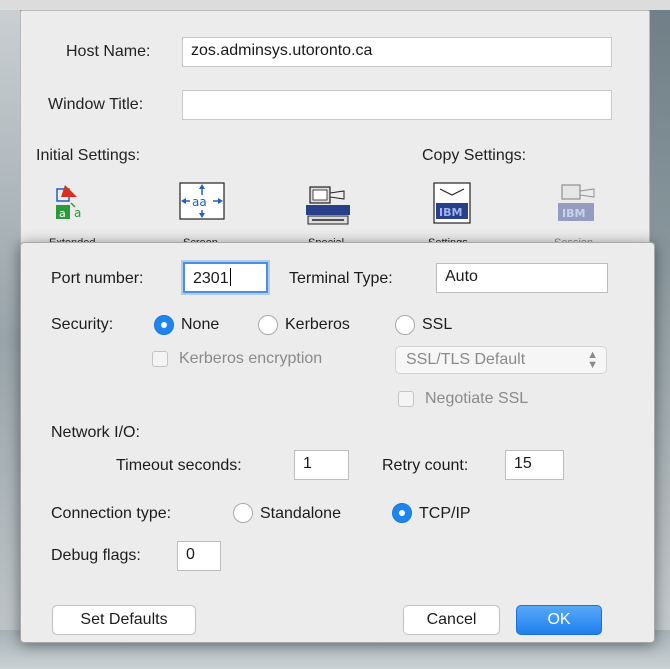  What do you see at coordinates (300, 513) in the screenshot?
I see `connection-standalone-label: Standalone` at bounding box center [300, 513].